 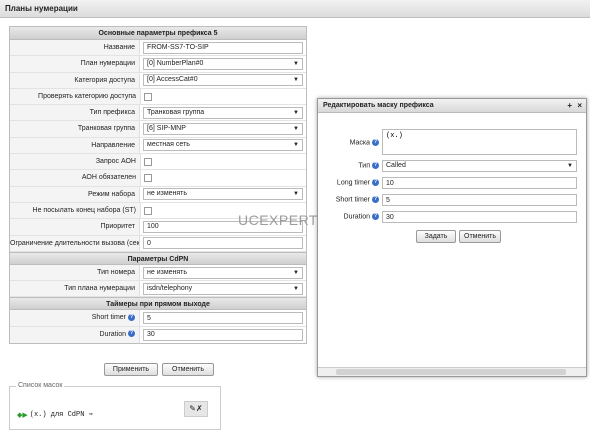 What do you see at coordinates (61, 415) in the screenshot?
I see `mask-list-item-text: (x.) для CdPN ⇒` at bounding box center [61, 415].